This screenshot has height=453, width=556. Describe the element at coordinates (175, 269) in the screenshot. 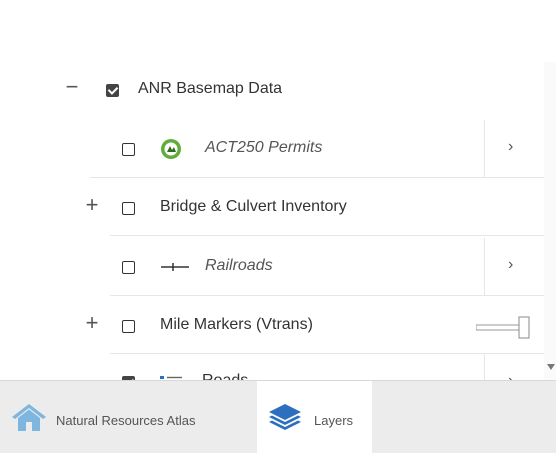

I see `railroad-line-icon` at that location.